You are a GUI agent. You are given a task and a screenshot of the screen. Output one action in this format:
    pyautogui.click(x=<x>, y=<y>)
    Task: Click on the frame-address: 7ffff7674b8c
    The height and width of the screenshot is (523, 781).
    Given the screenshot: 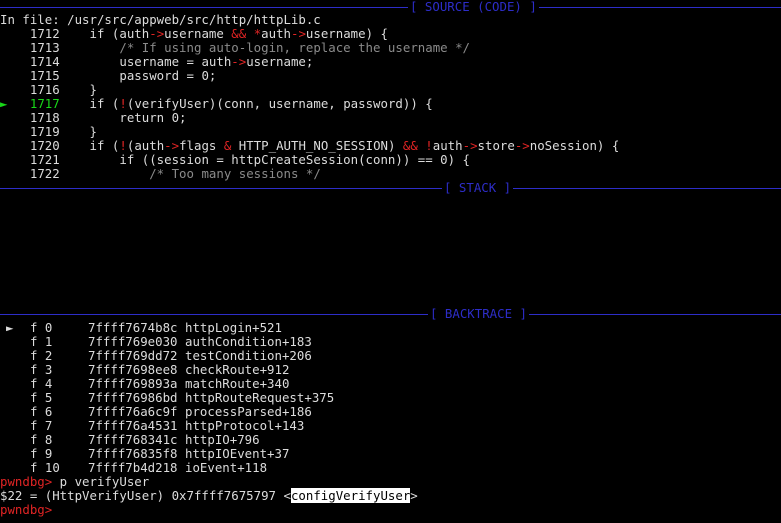 What is the action you would take?
    pyautogui.click(x=133, y=327)
    